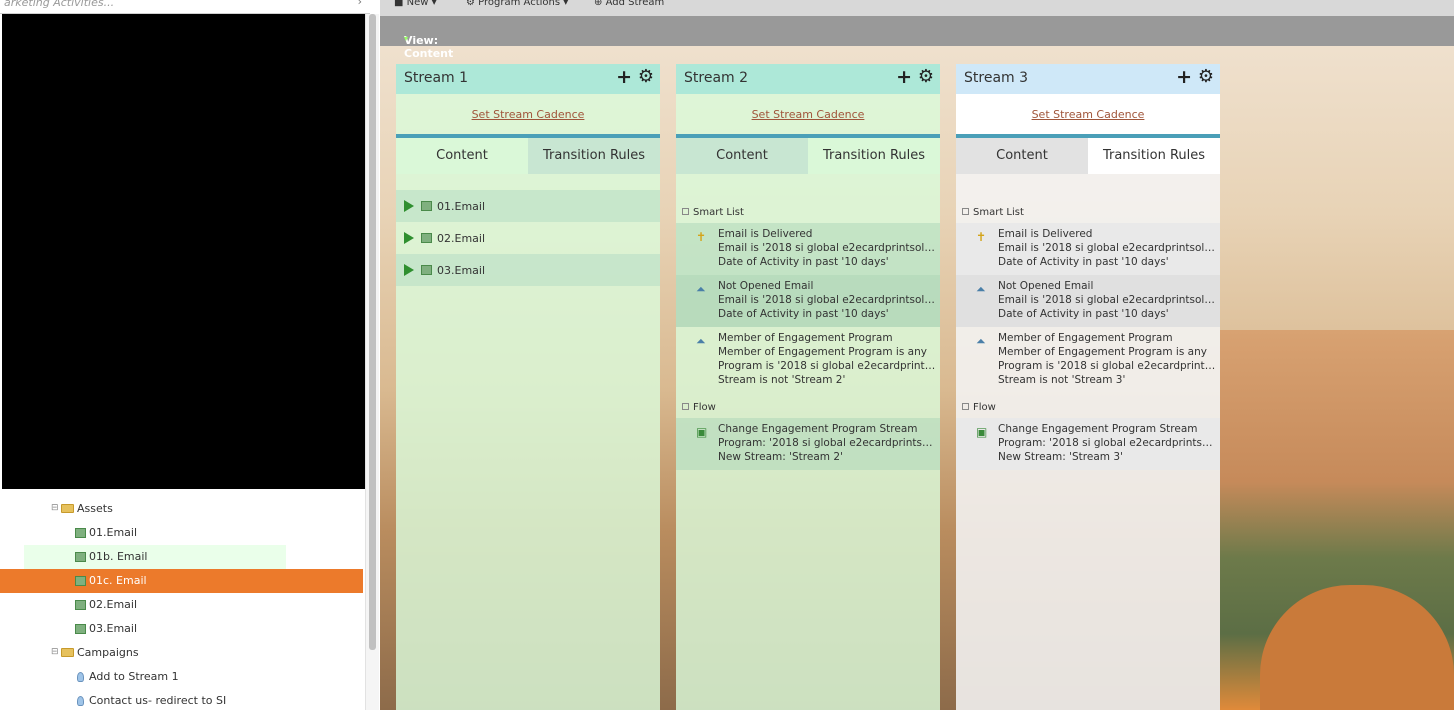 Image resolution: width=1454 pixels, height=713 pixels. Describe the element at coordinates (998, 212) in the screenshot. I see `section-label: Smart List` at that location.